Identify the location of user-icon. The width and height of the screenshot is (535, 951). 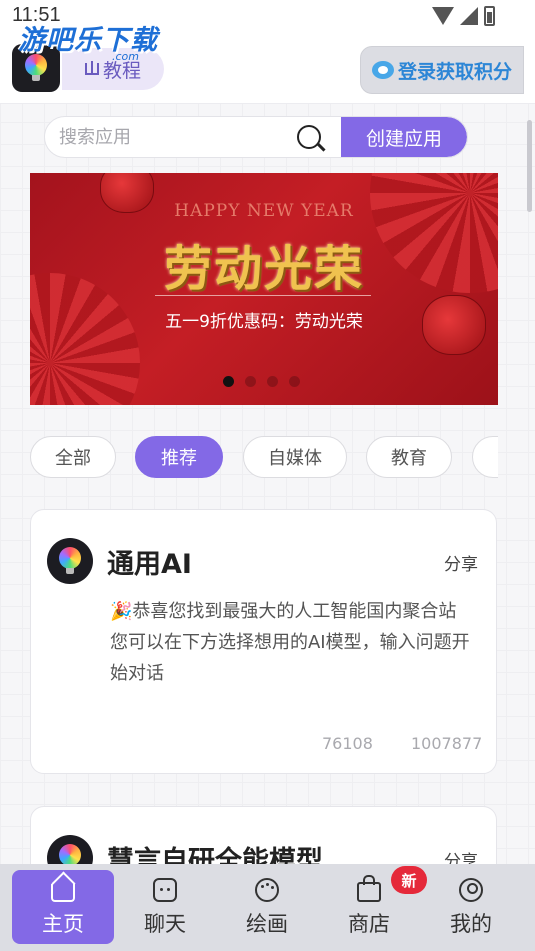
(471, 890).